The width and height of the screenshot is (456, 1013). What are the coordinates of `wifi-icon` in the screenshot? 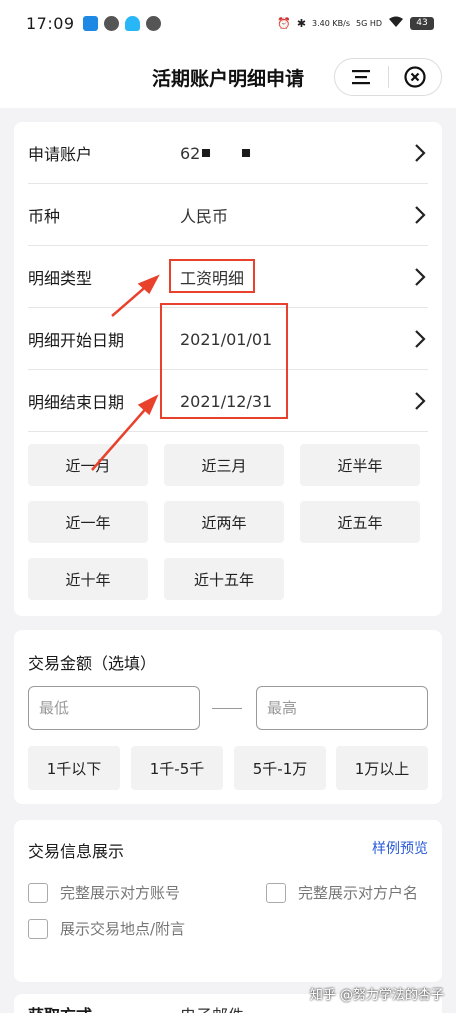 It's located at (396, 23).